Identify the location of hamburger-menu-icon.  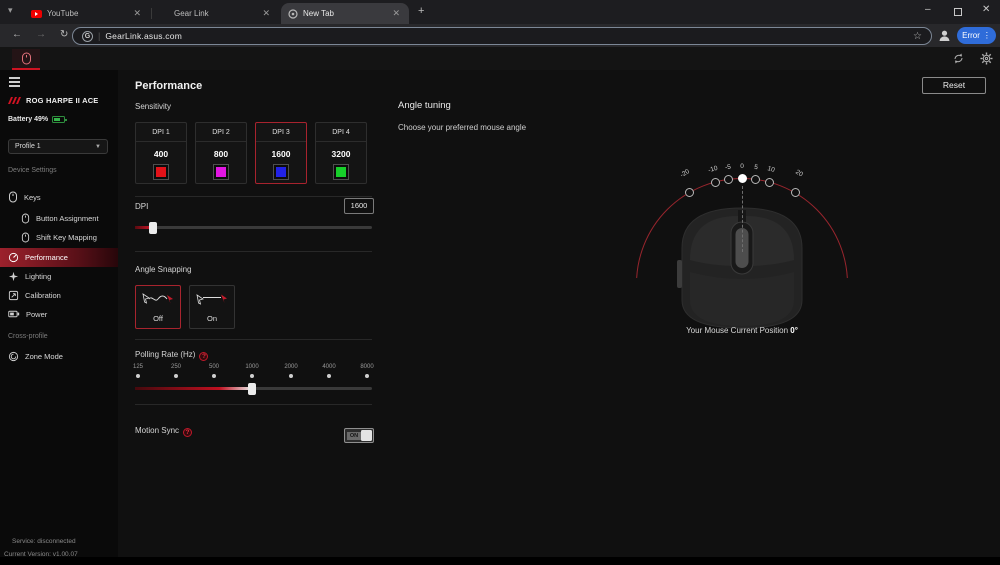
(14, 83).